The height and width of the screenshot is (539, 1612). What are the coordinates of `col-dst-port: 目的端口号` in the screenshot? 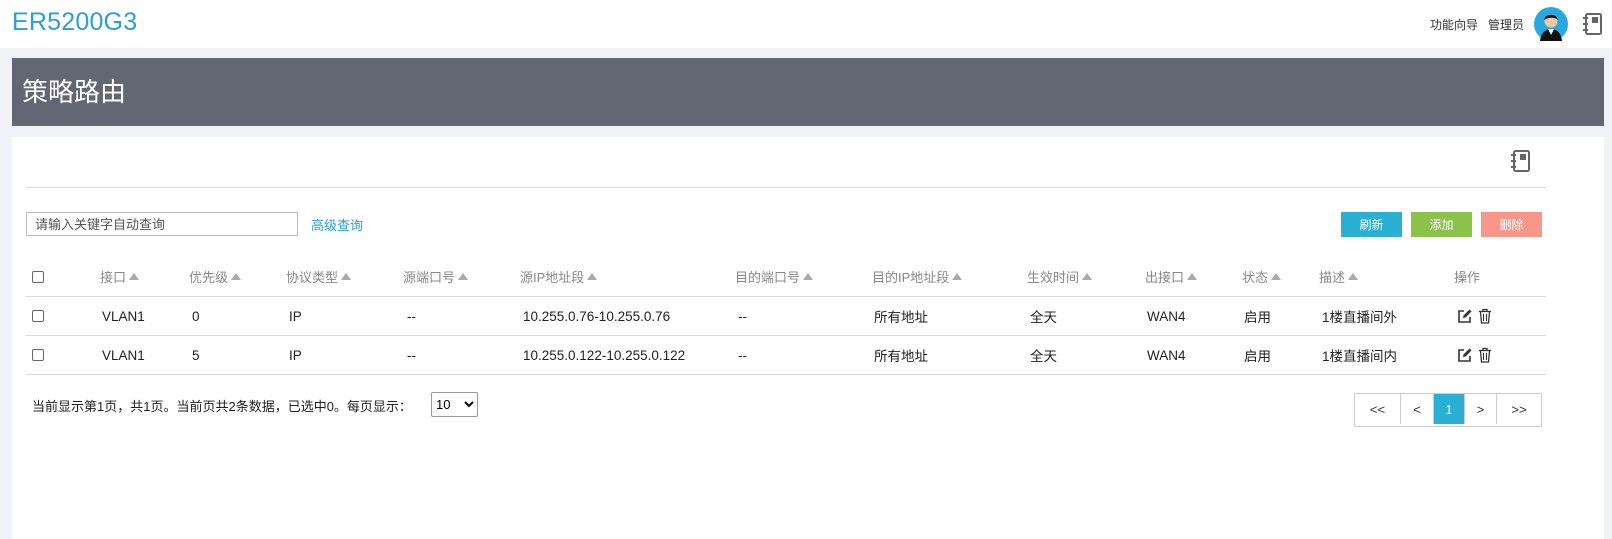 It's located at (774, 276).